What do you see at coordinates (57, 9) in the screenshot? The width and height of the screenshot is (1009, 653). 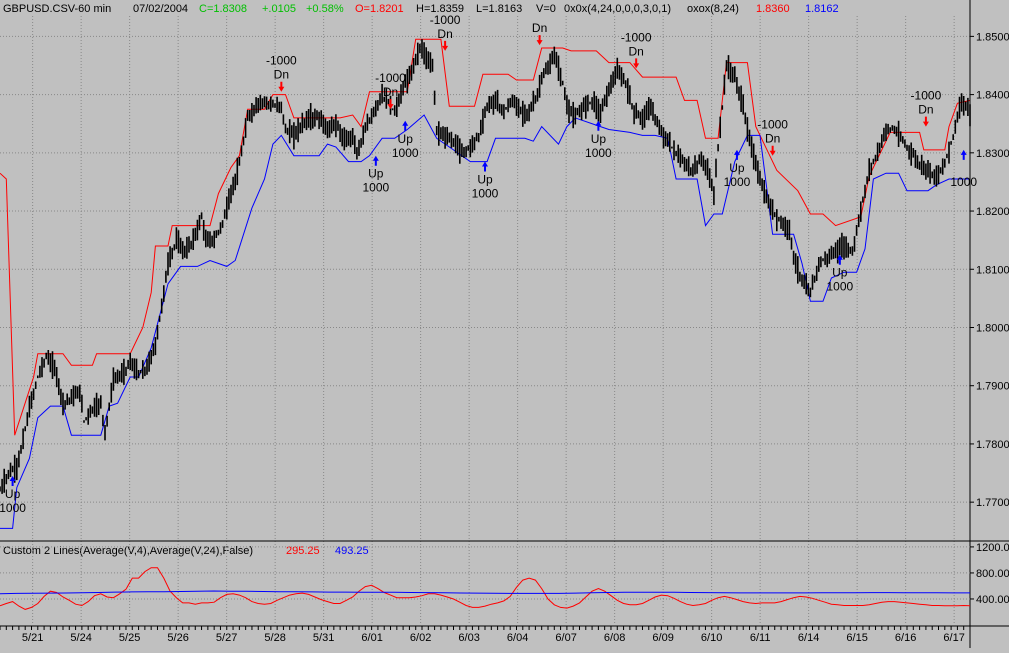 I see `header-symbol: GBPUSD.CSV-60 min` at bounding box center [57, 9].